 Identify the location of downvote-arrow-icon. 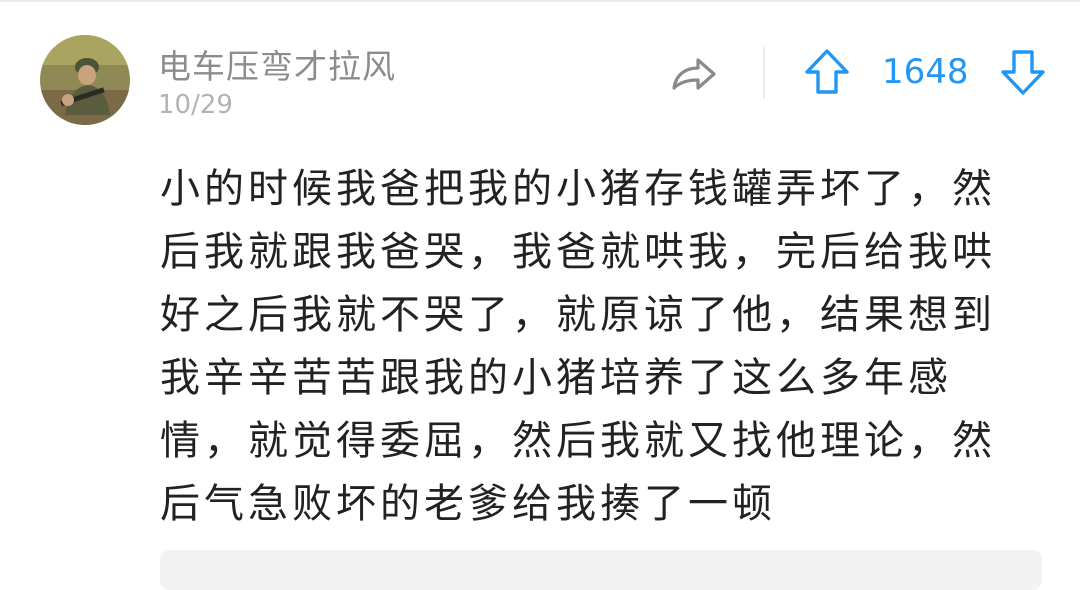
(1023, 72).